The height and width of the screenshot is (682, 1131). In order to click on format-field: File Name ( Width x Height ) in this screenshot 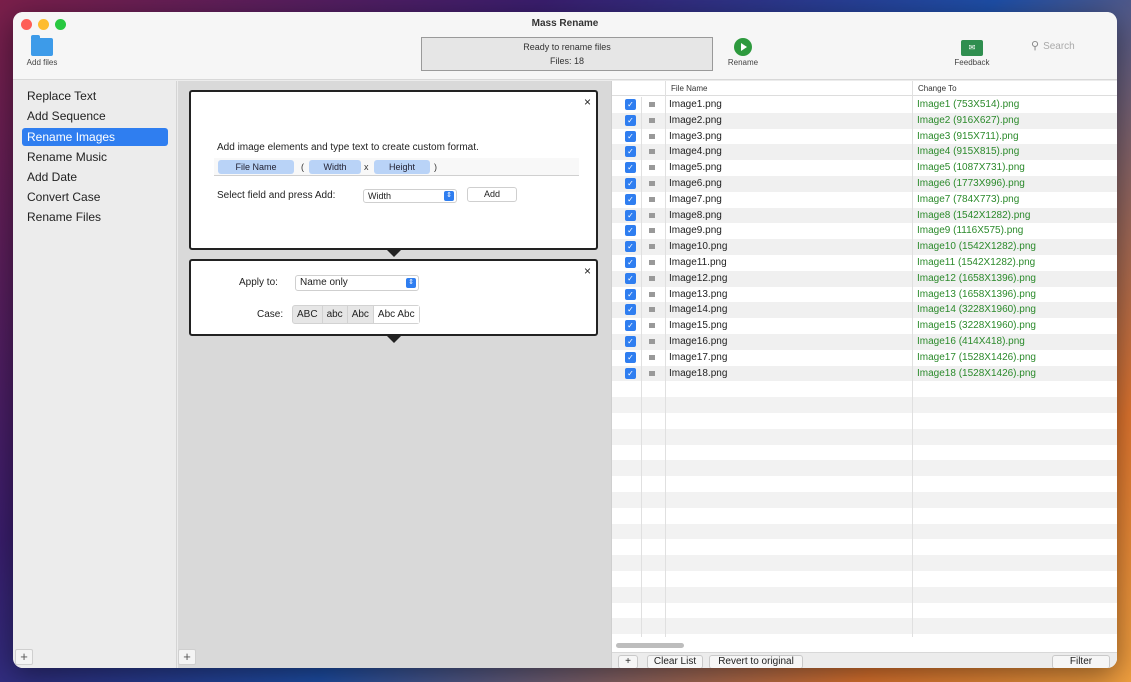, I will do `click(396, 167)`.